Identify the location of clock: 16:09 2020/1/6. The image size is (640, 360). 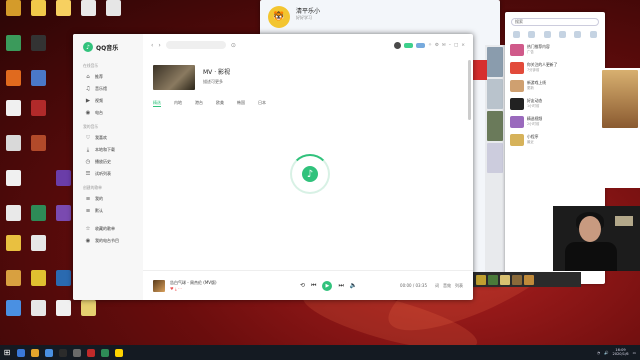
(620, 352).